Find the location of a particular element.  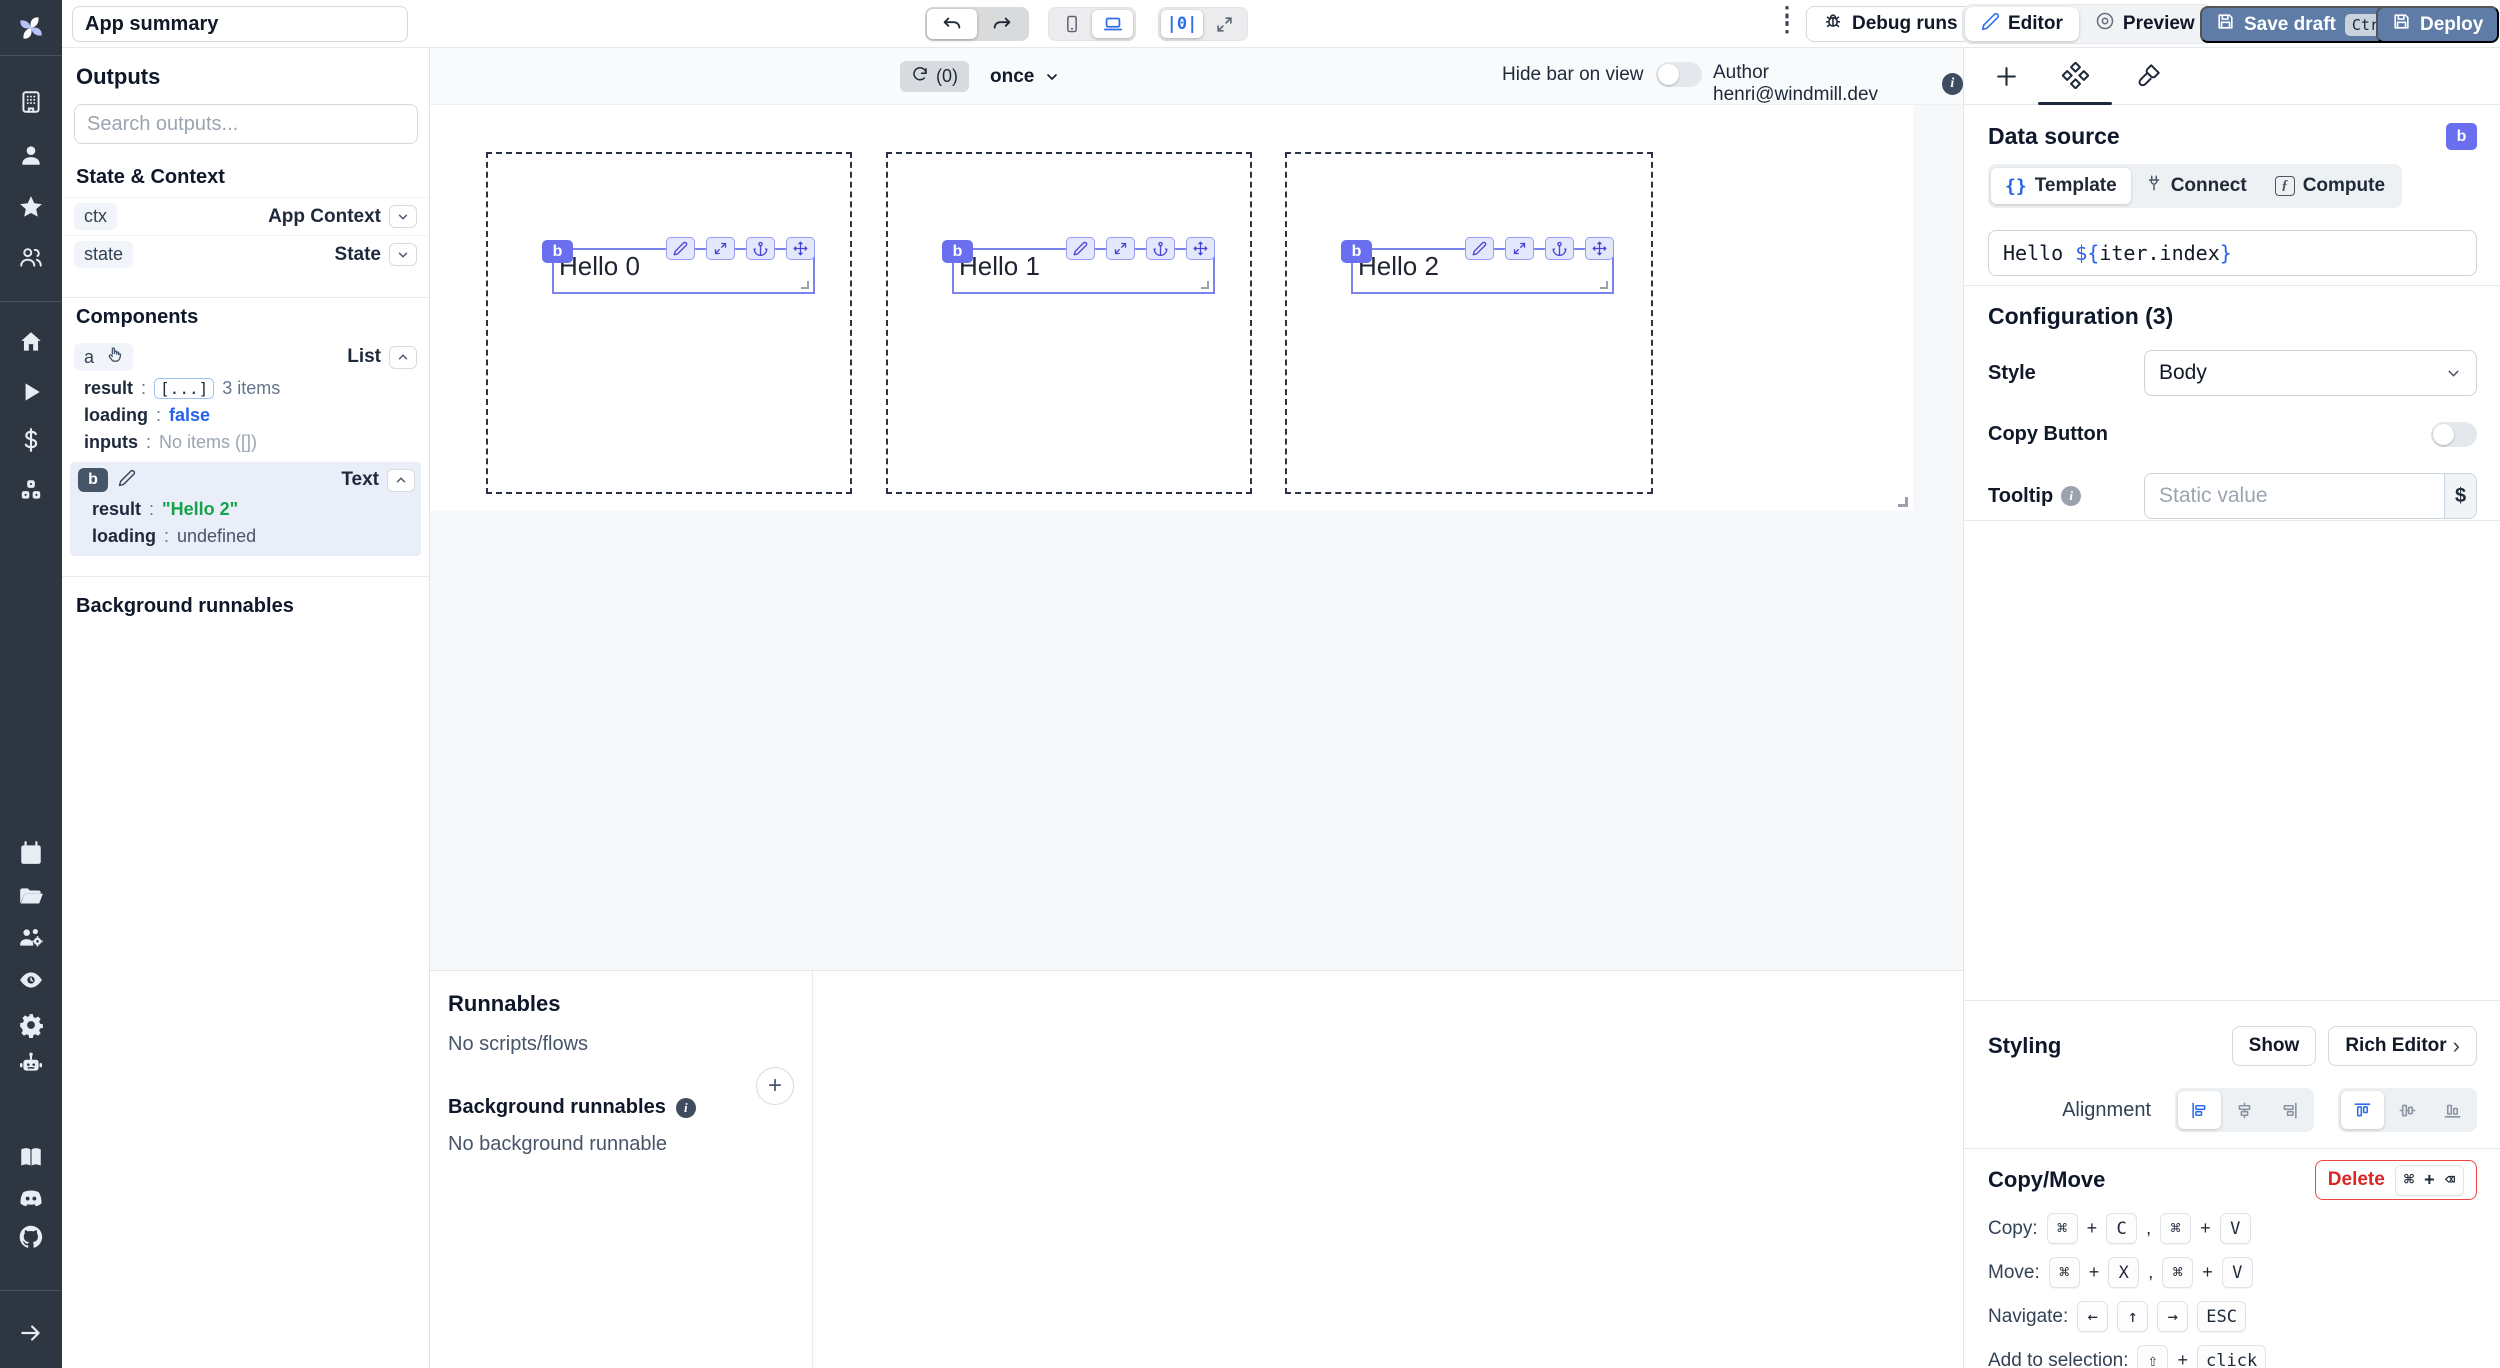

text-component-selected: b Hello 1 is located at coordinates (1078, 265).